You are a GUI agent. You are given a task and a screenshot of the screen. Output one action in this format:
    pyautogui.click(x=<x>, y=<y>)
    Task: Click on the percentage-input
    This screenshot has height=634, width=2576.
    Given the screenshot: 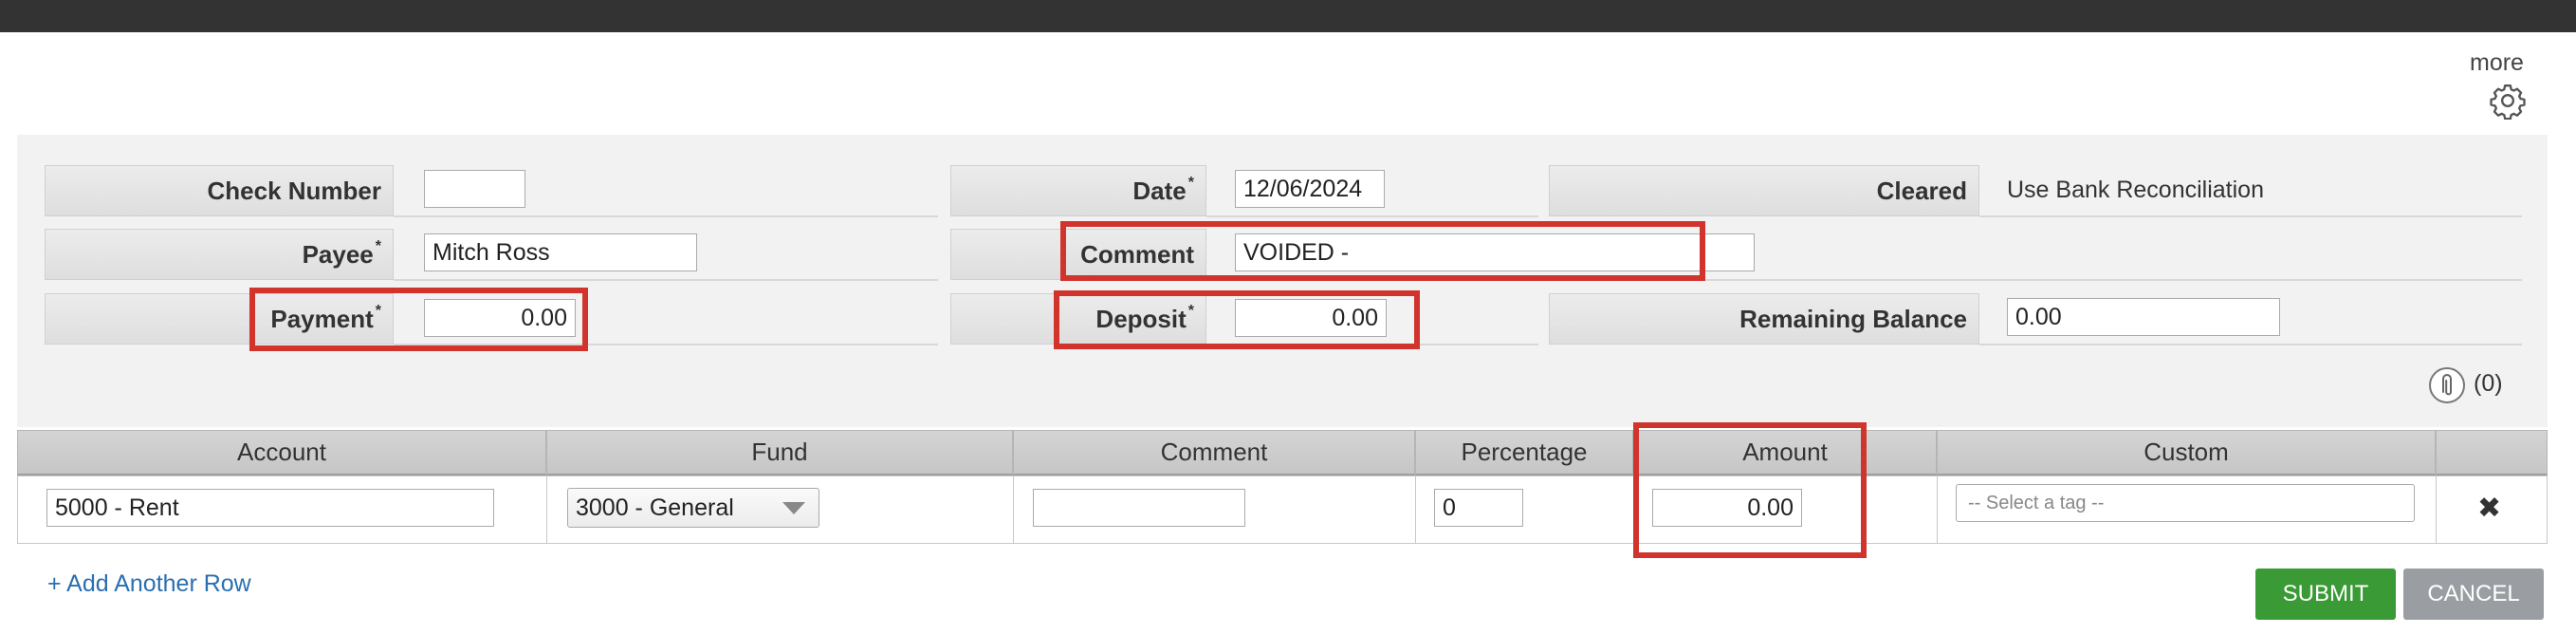 What is the action you would take?
    pyautogui.click(x=1478, y=508)
    